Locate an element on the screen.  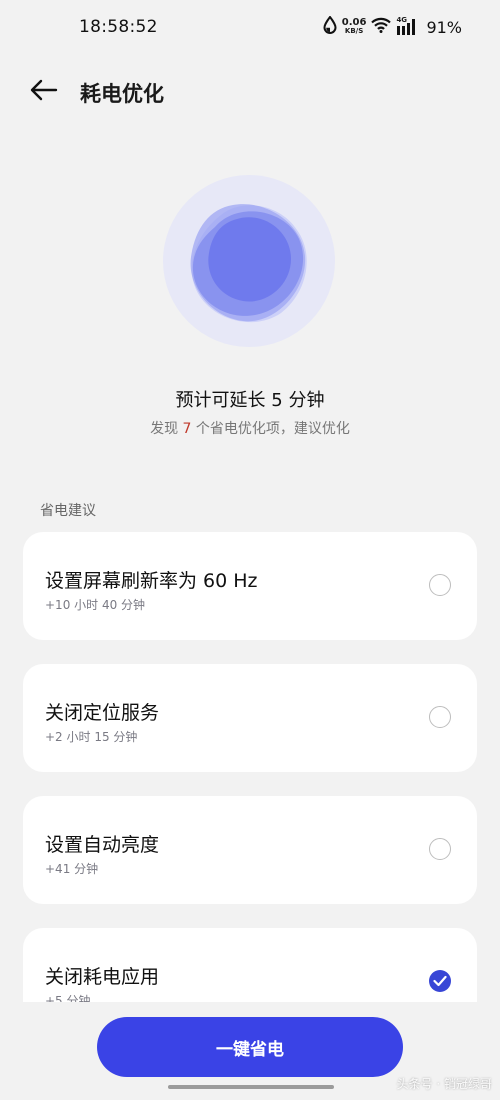
wifi-icon is located at coordinates (381, 27).